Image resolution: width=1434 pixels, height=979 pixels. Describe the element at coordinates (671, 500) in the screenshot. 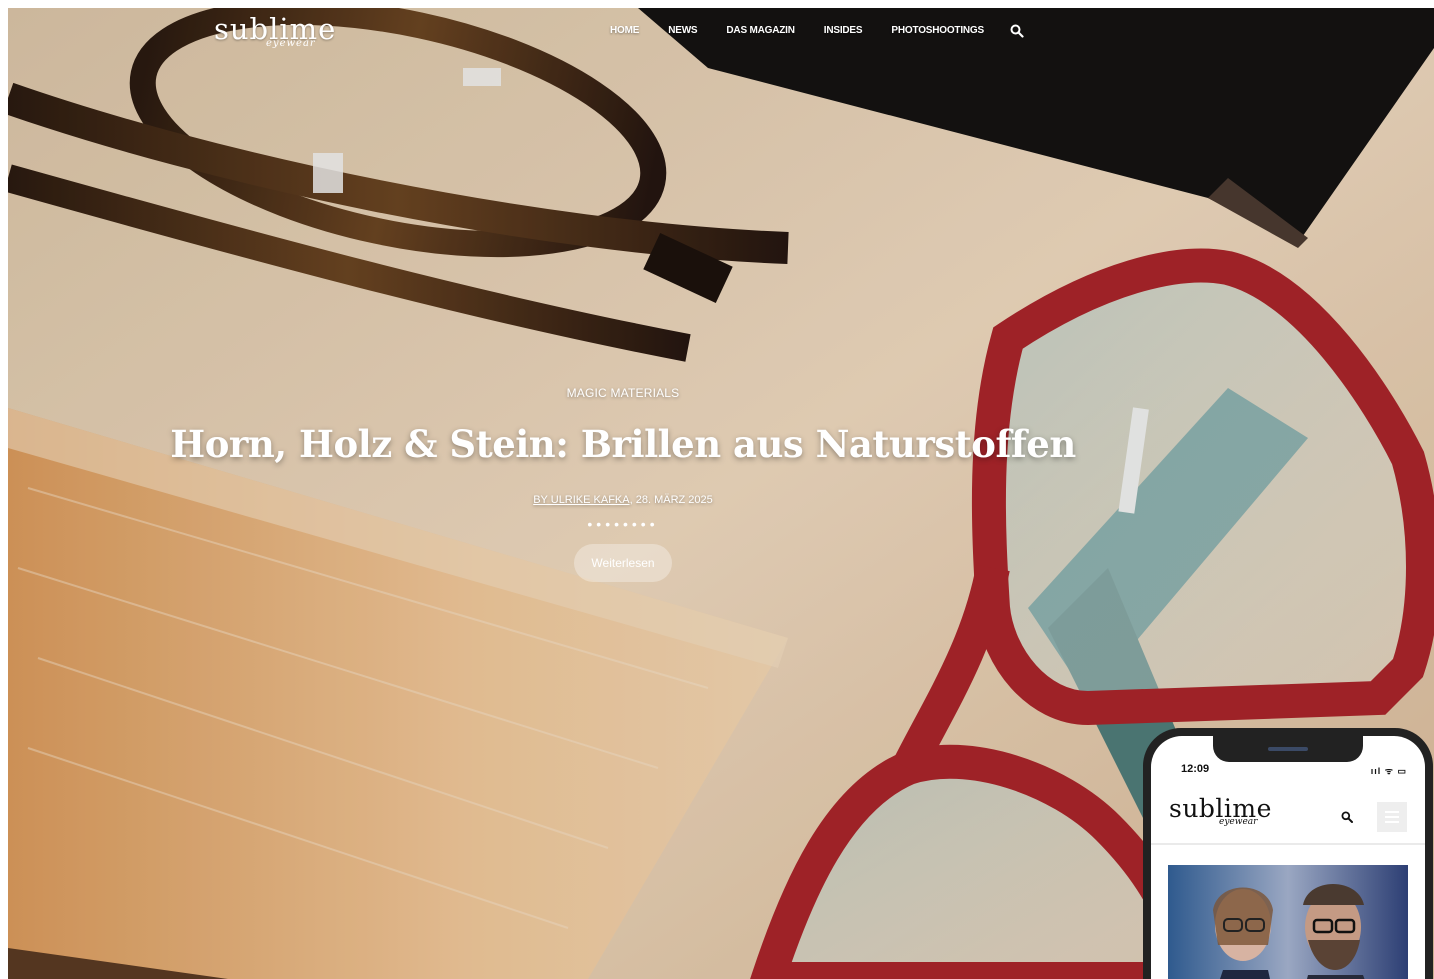

I see `article-date: , 28. MÄRZ 2025` at that location.